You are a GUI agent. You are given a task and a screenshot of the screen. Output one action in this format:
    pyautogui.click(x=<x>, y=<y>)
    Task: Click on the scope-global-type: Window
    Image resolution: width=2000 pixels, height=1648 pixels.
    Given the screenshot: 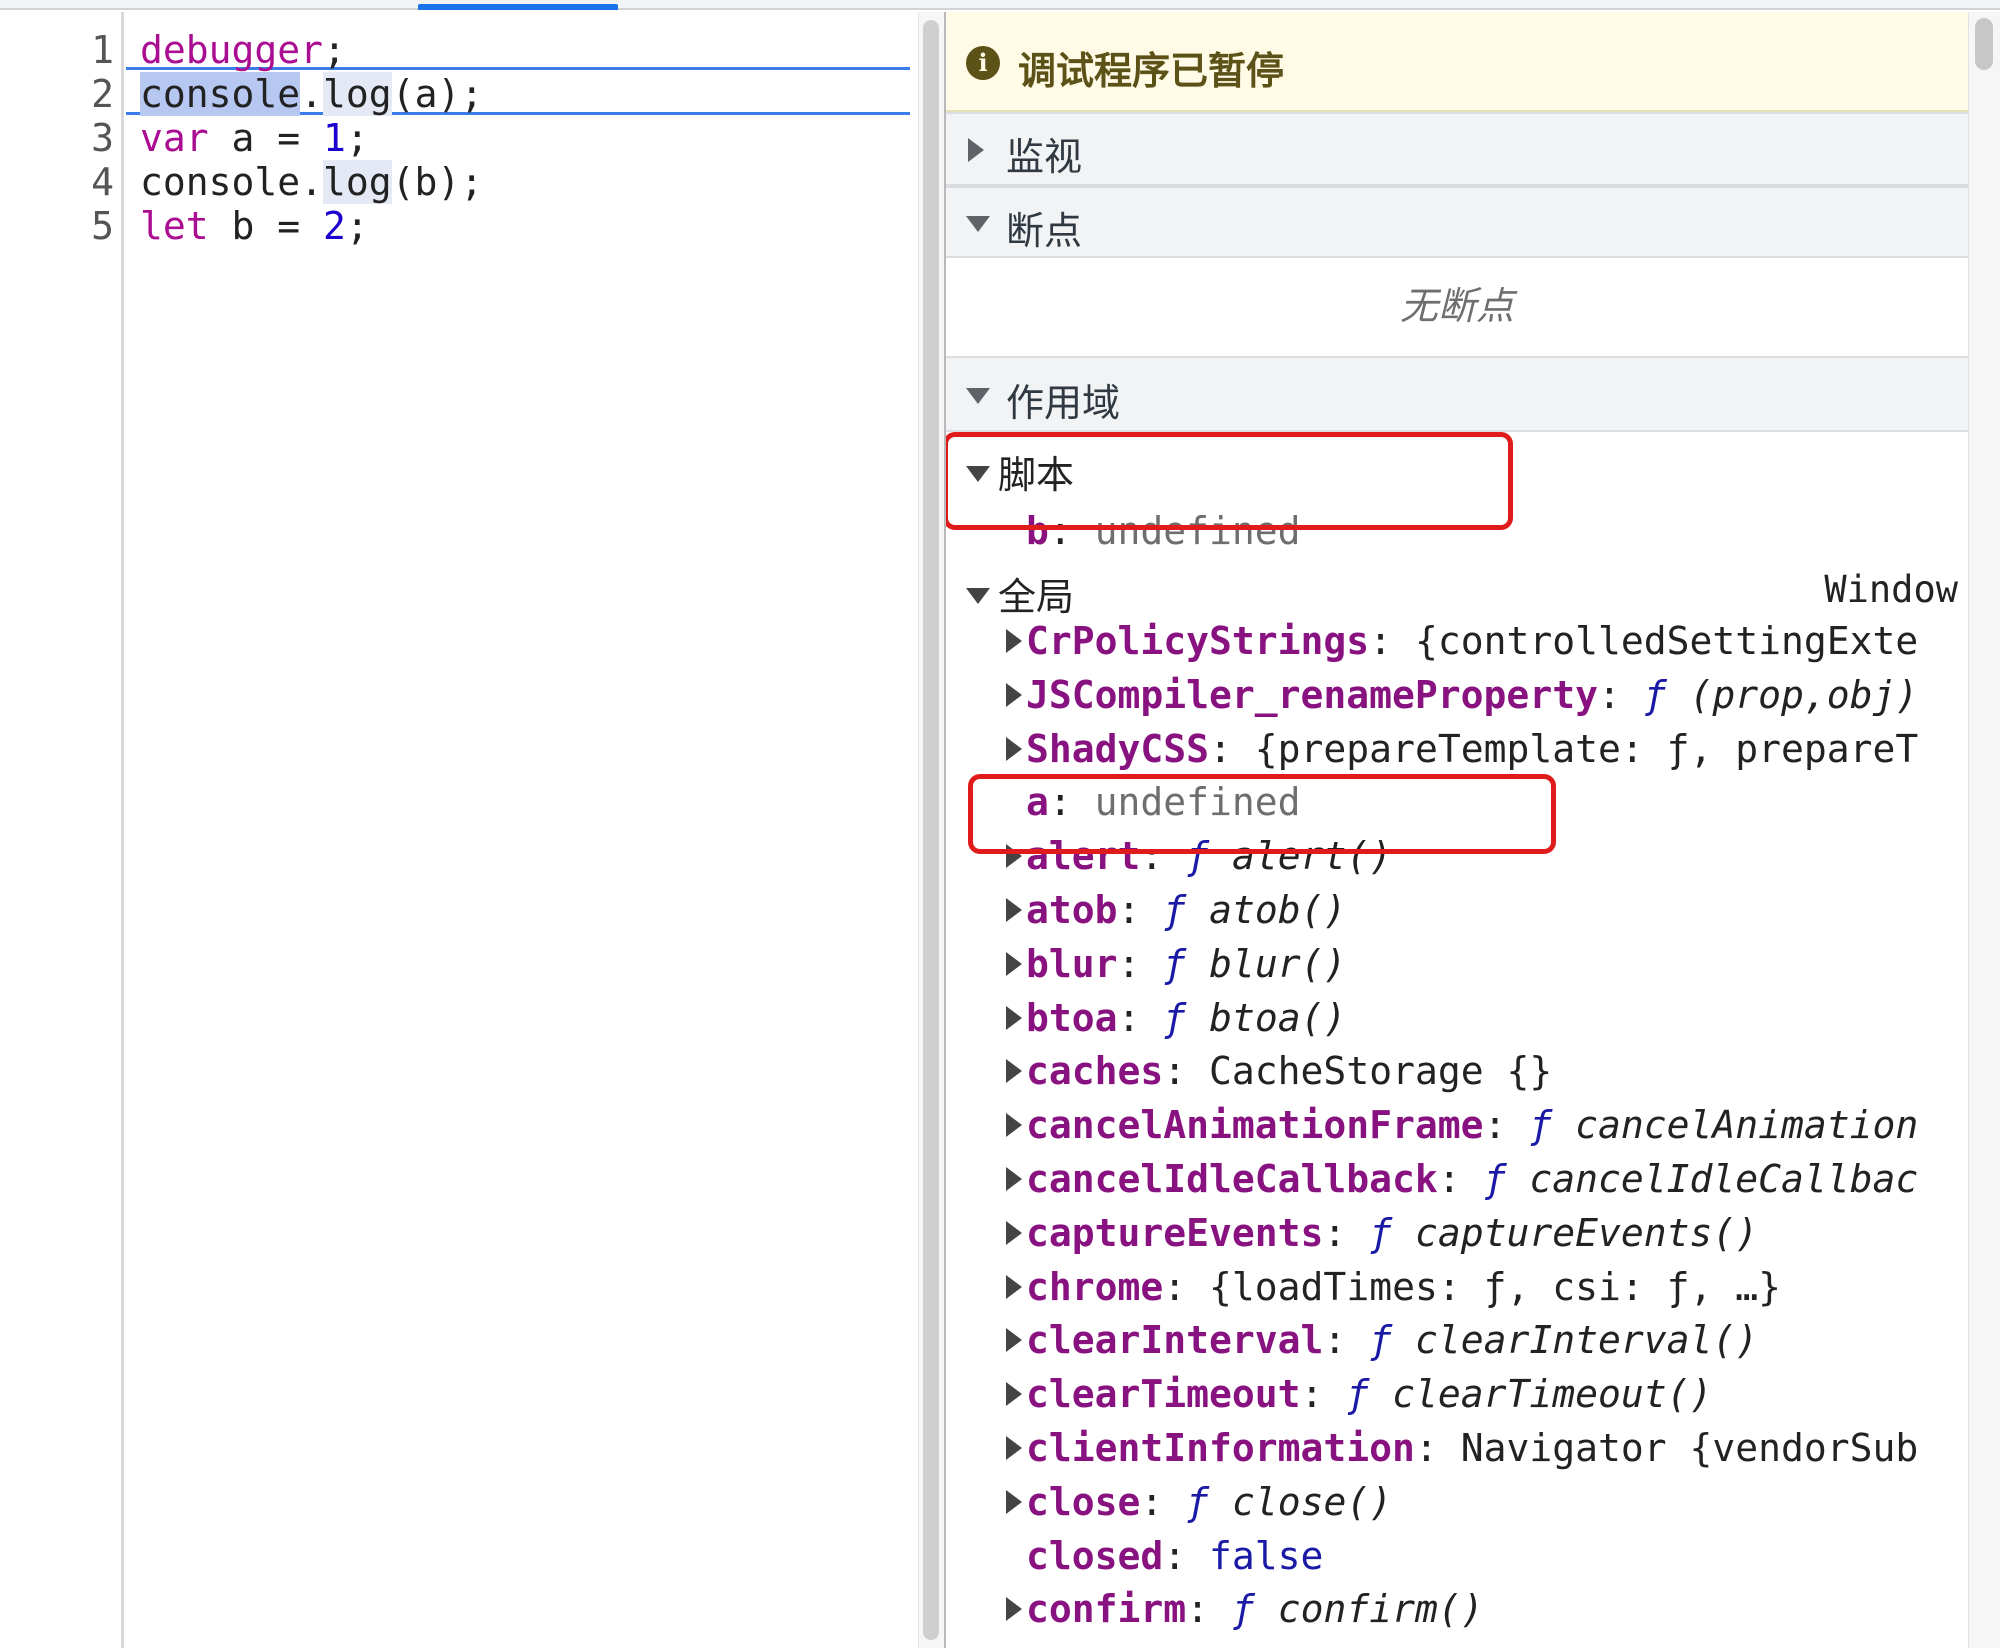 What is the action you would take?
    pyautogui.click(x=1891, y=589)
    